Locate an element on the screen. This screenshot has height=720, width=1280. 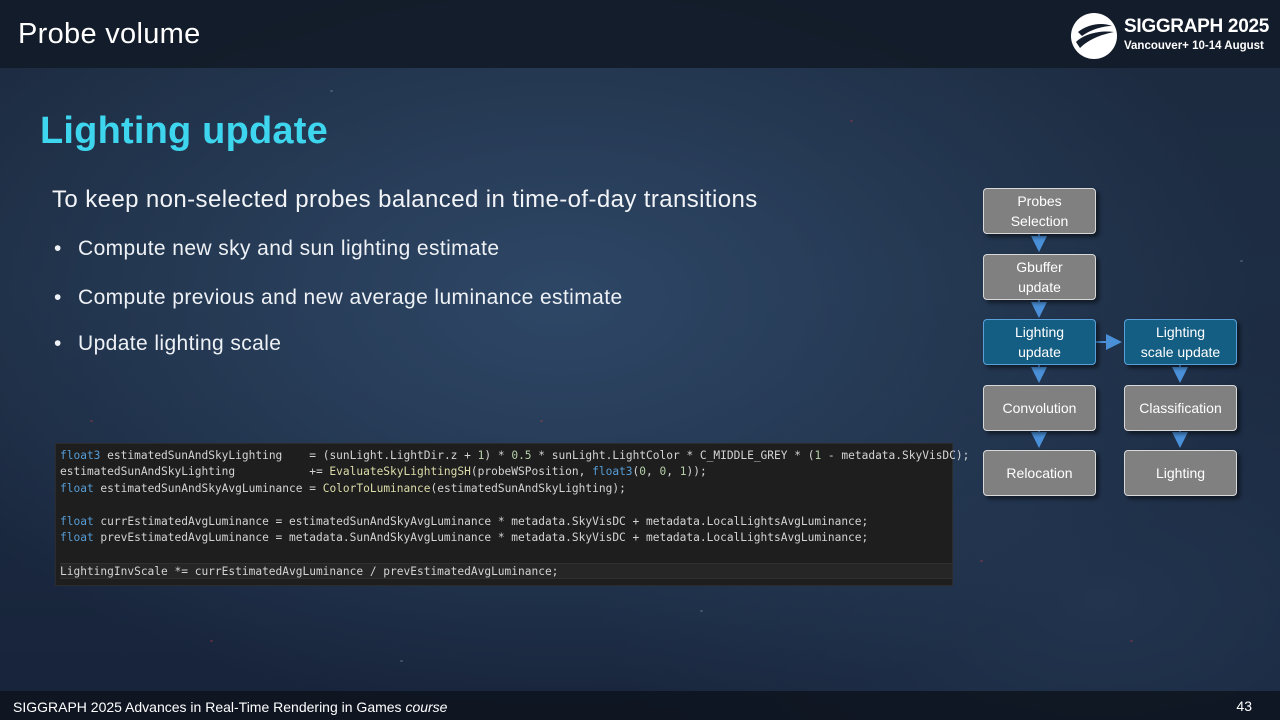
node-classification: Classification is located at coordinates (1180, 408).